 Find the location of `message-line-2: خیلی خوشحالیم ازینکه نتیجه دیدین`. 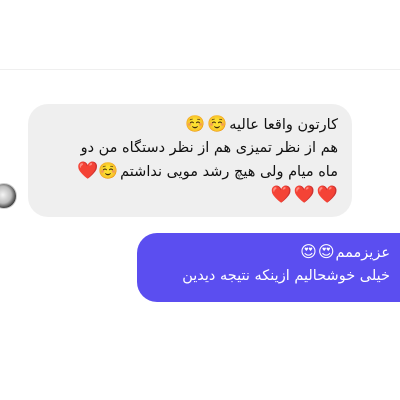

message-line-2: خیلی خوشحالیم ازینکه نتیجه دیدین is located at coordinates (268, 276).